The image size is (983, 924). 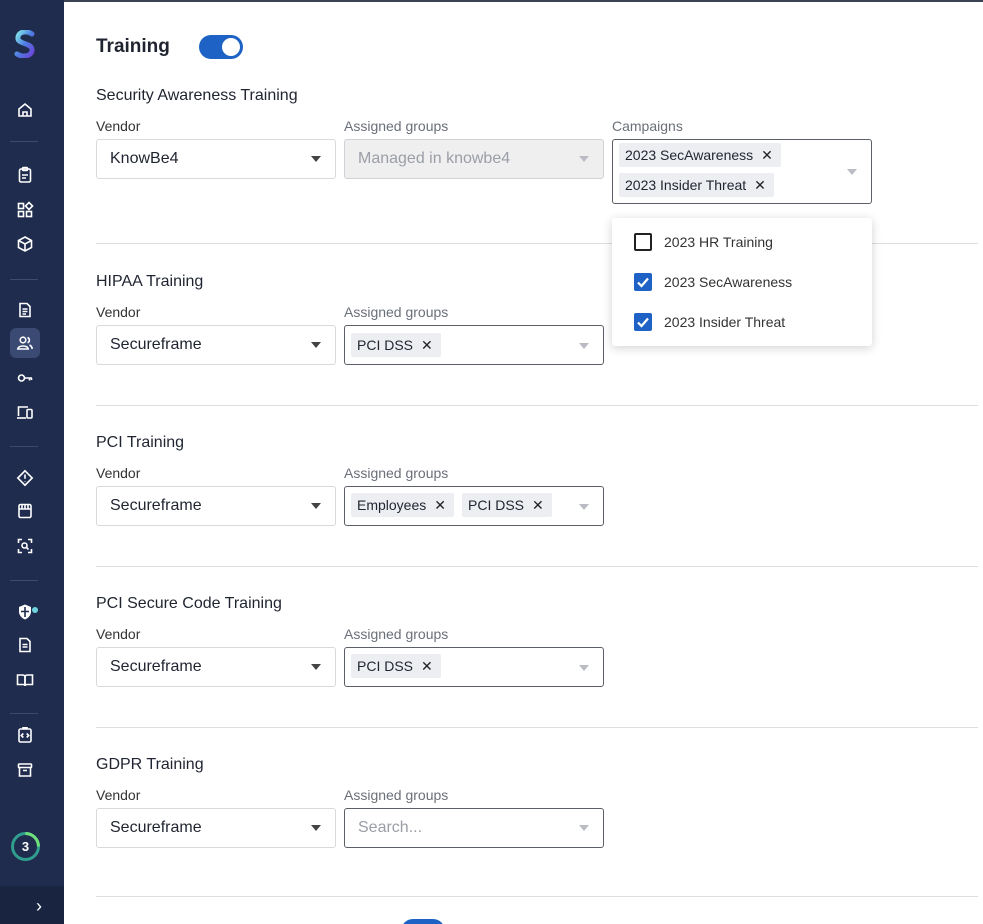 What do you see at coordinates (25, 44) in the screenshot?
I see `logo-icon` at bounding box center [25, 44].